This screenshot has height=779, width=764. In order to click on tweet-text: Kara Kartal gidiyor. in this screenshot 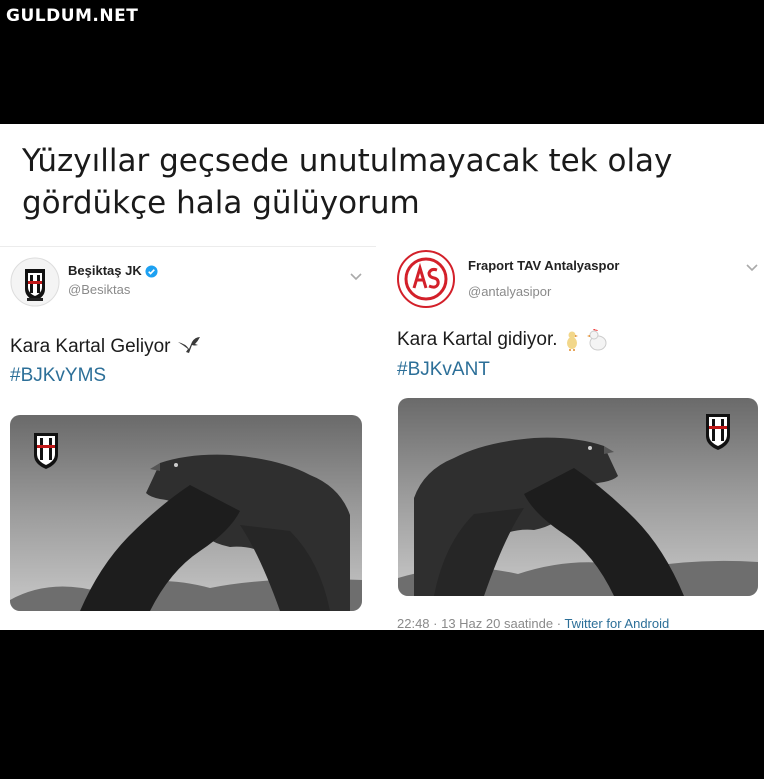, I will do `click(503, 340)`.